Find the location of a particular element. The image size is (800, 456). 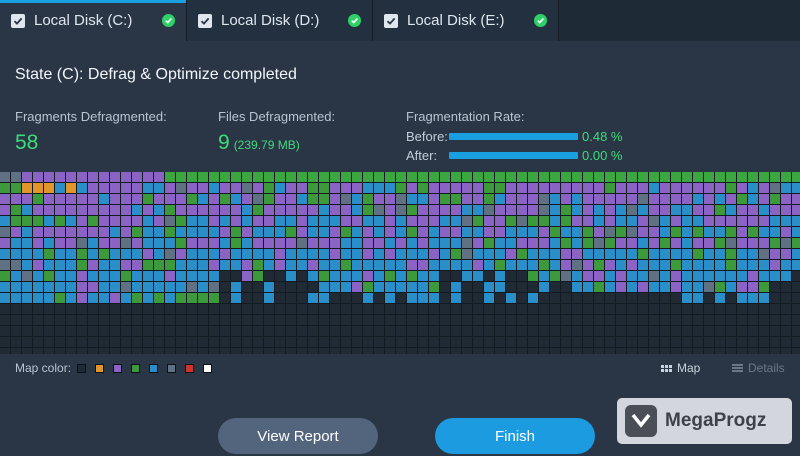

finish-button: Finish is located at coordinates (515, 436).